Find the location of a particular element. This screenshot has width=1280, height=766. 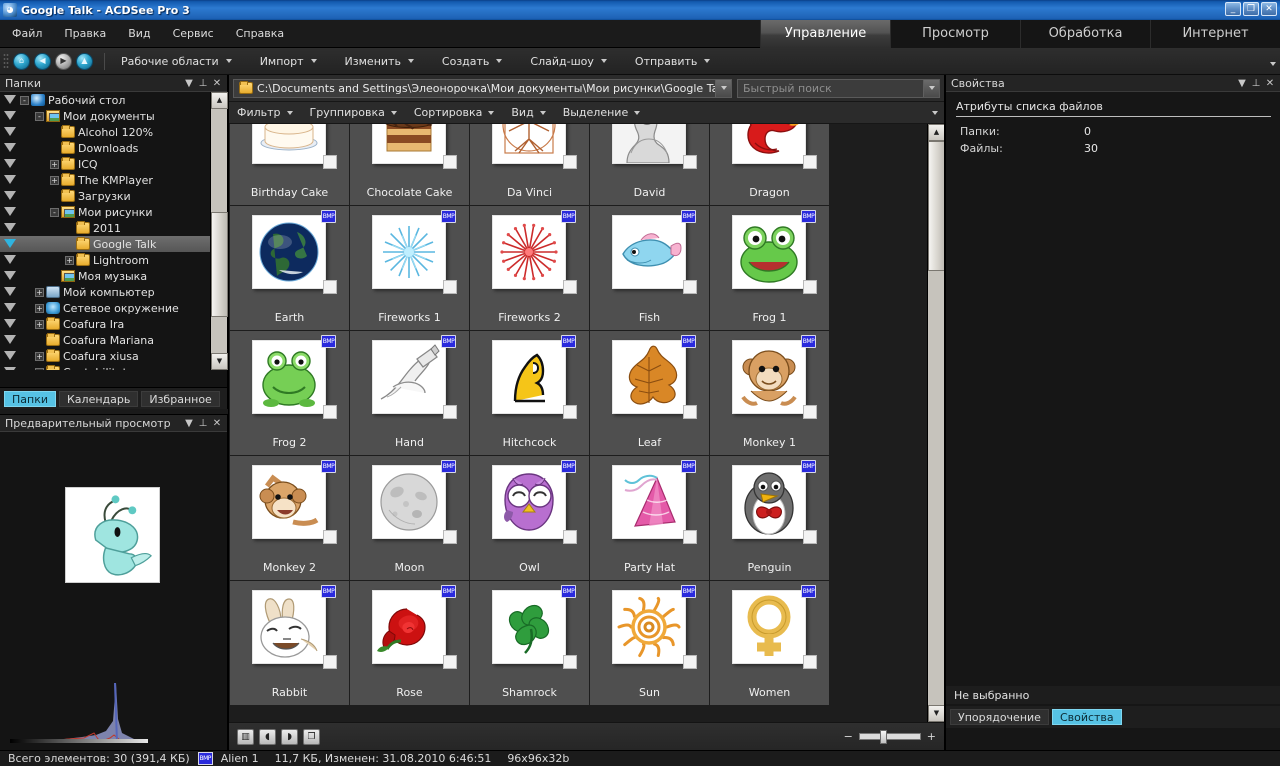

edit-button: Изменить is located at coordinates (379, 61).